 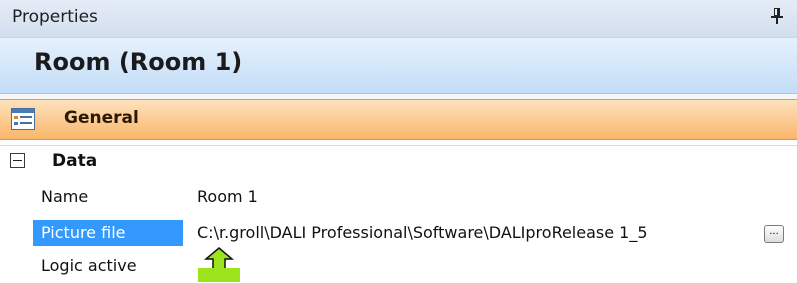 I want to click on property-name: Logic active, so click(x=89, y=265).